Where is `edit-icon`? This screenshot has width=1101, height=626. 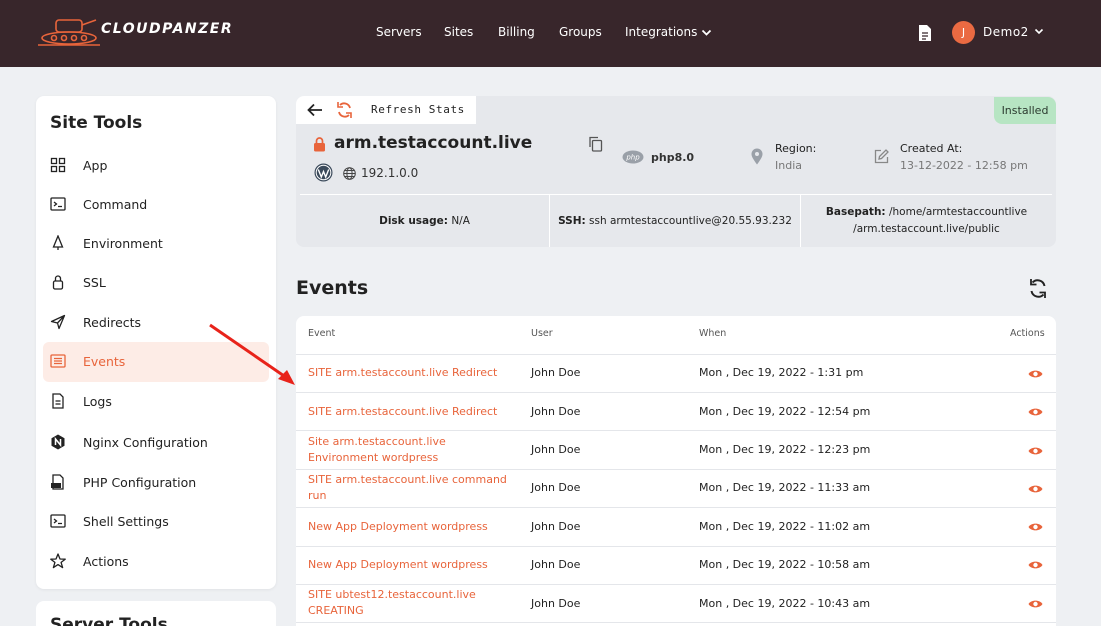
edit-icon is located at coordinates (881, 156).